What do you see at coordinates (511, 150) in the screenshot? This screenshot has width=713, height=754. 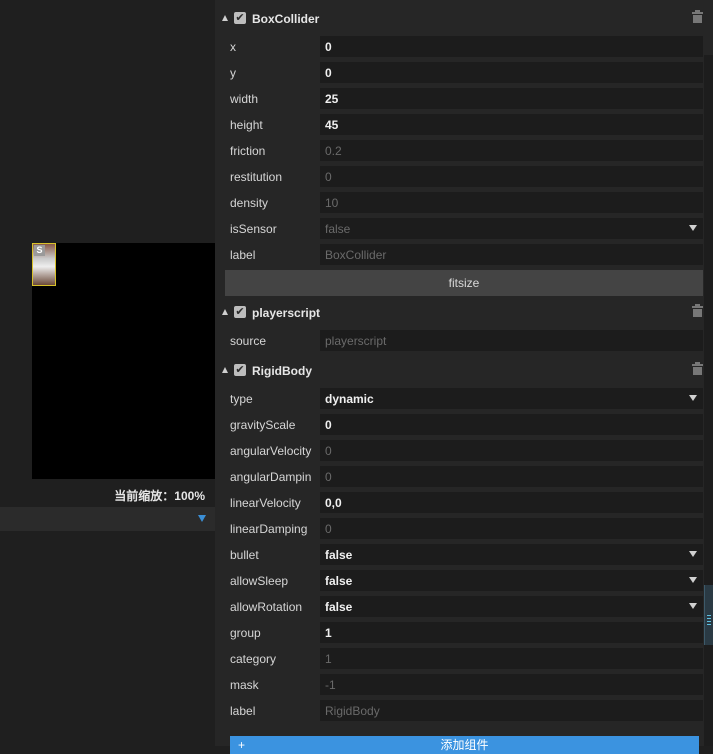 I see `property-input: 0.2` at bounding box center [511, 150].